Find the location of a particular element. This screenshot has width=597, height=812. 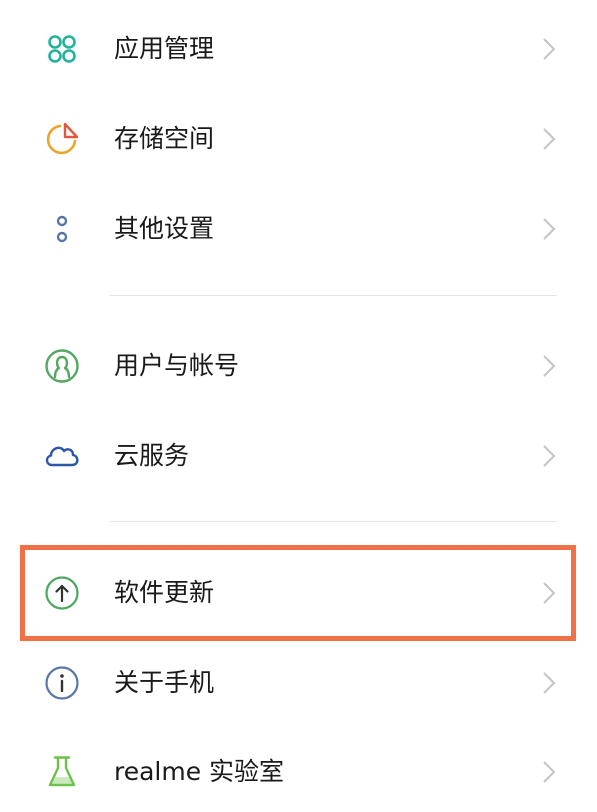

settings-item-label: 用户与帐号 is located at coordinates (177, 365).